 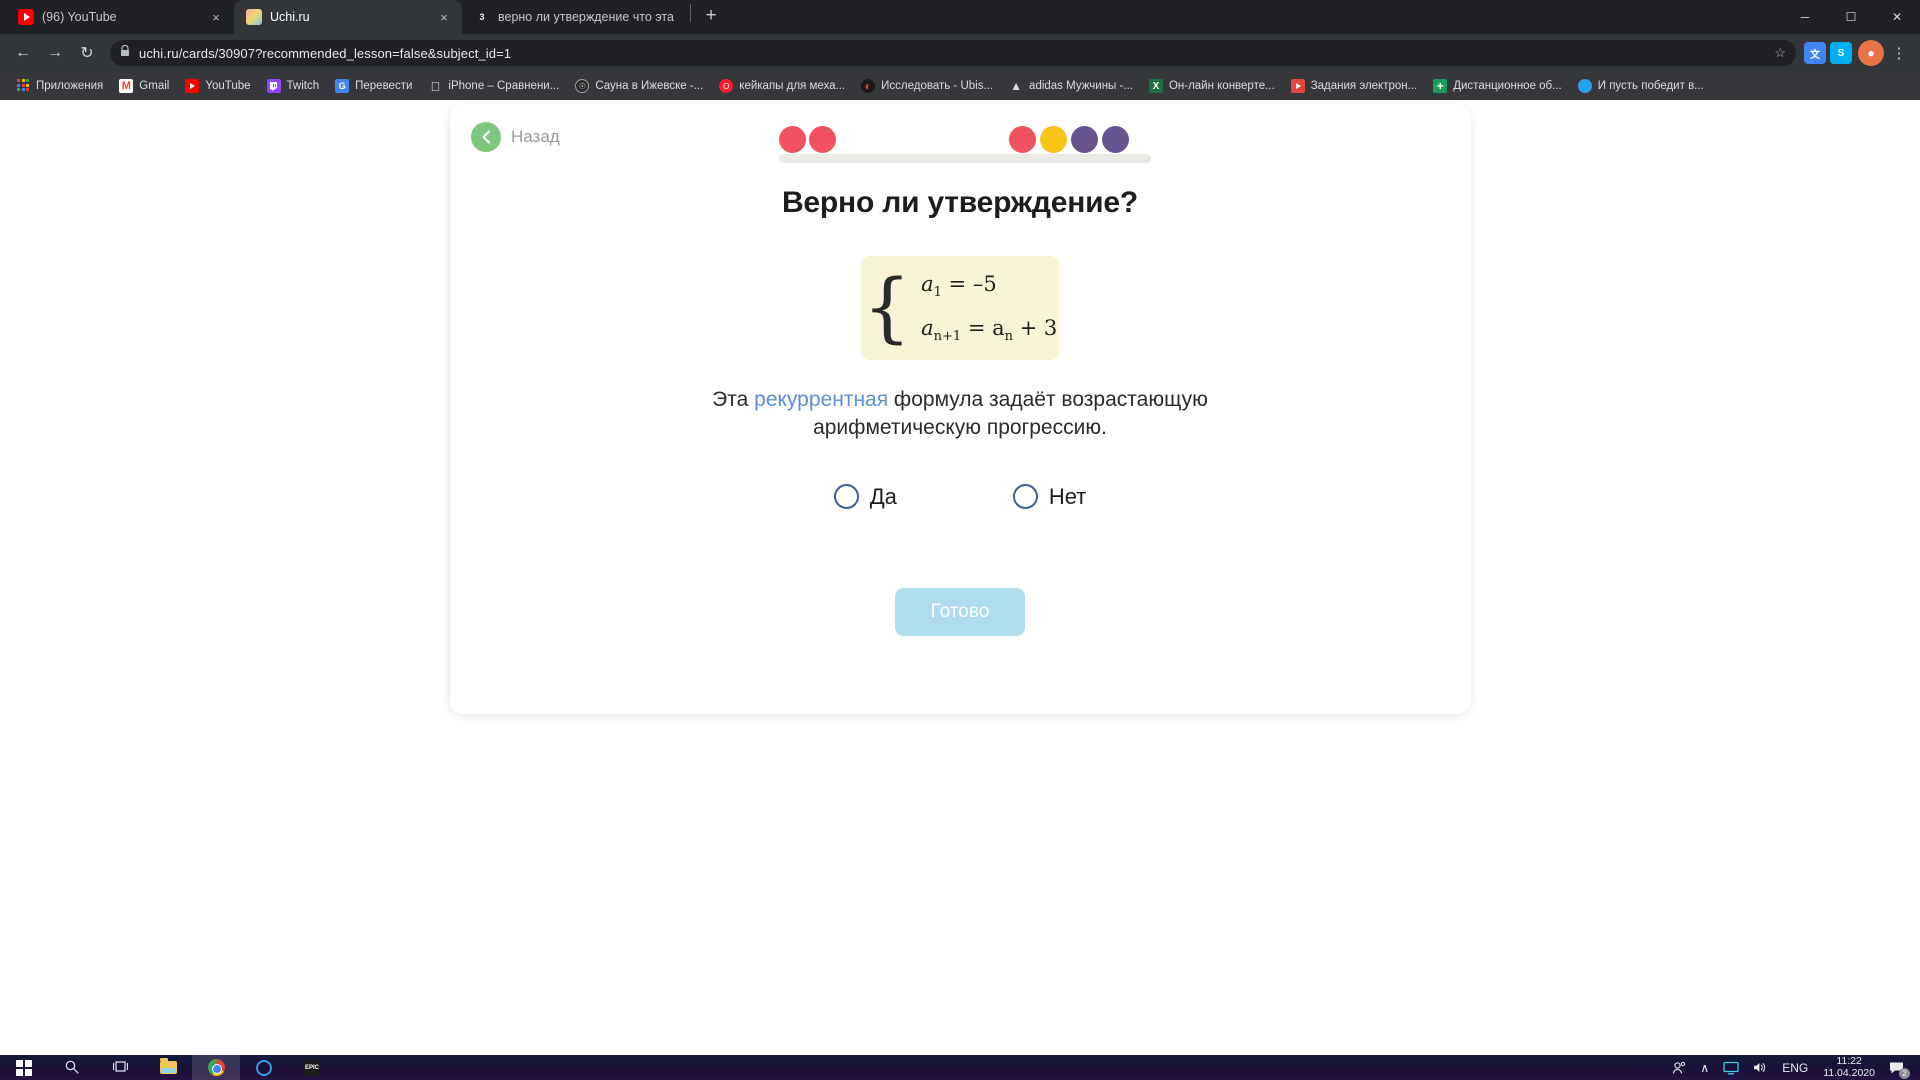 I want to click on formula-line-2: an+1 = an + 3, so click(x=989, y=330).